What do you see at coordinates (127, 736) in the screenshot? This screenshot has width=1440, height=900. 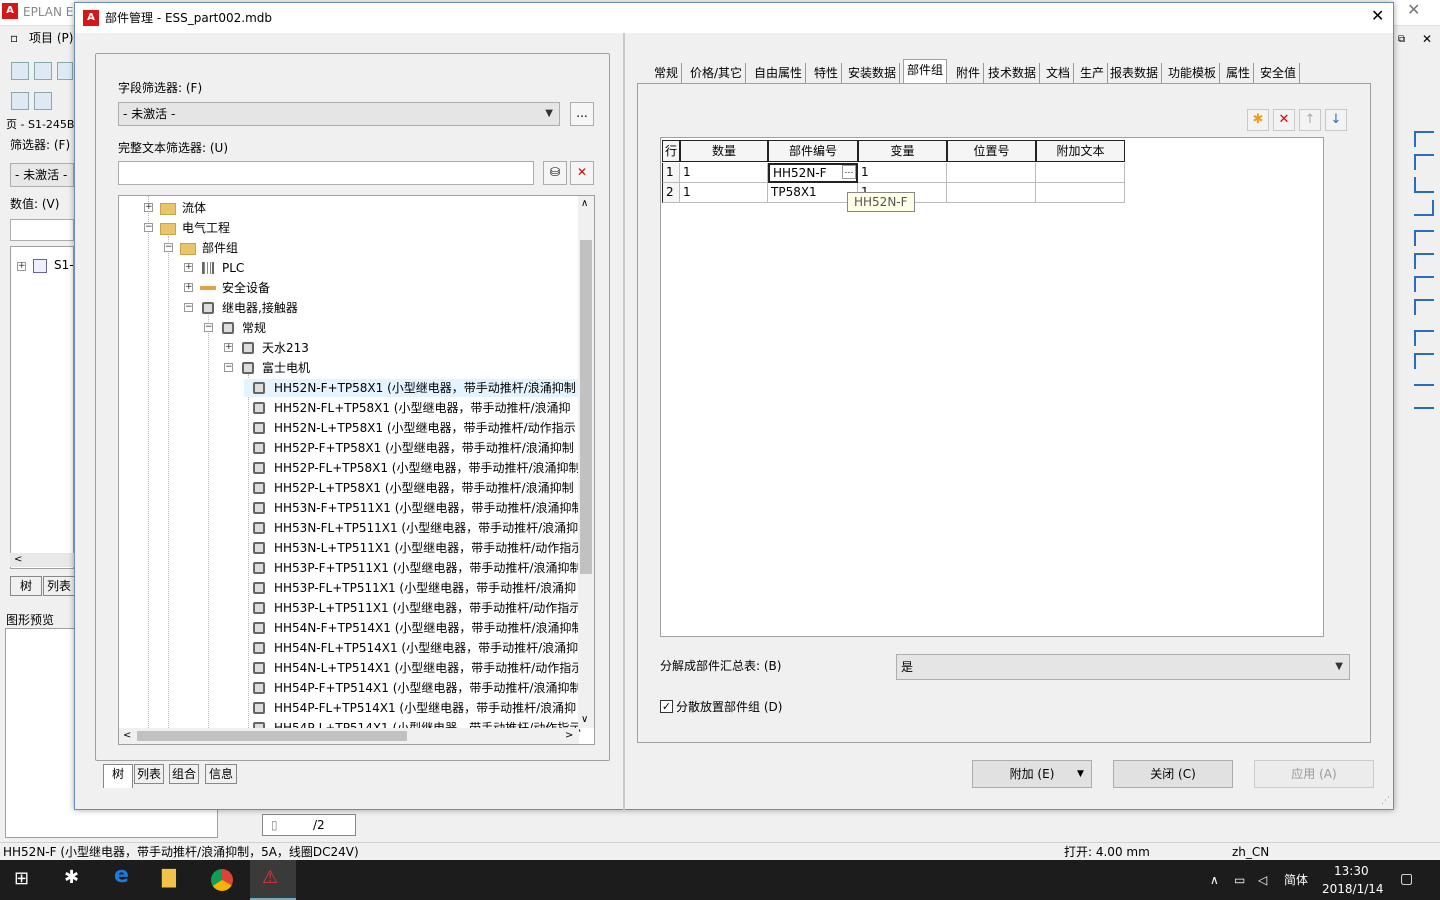 I see `scroll-left-icon: <` at bounding box center [127, 736].